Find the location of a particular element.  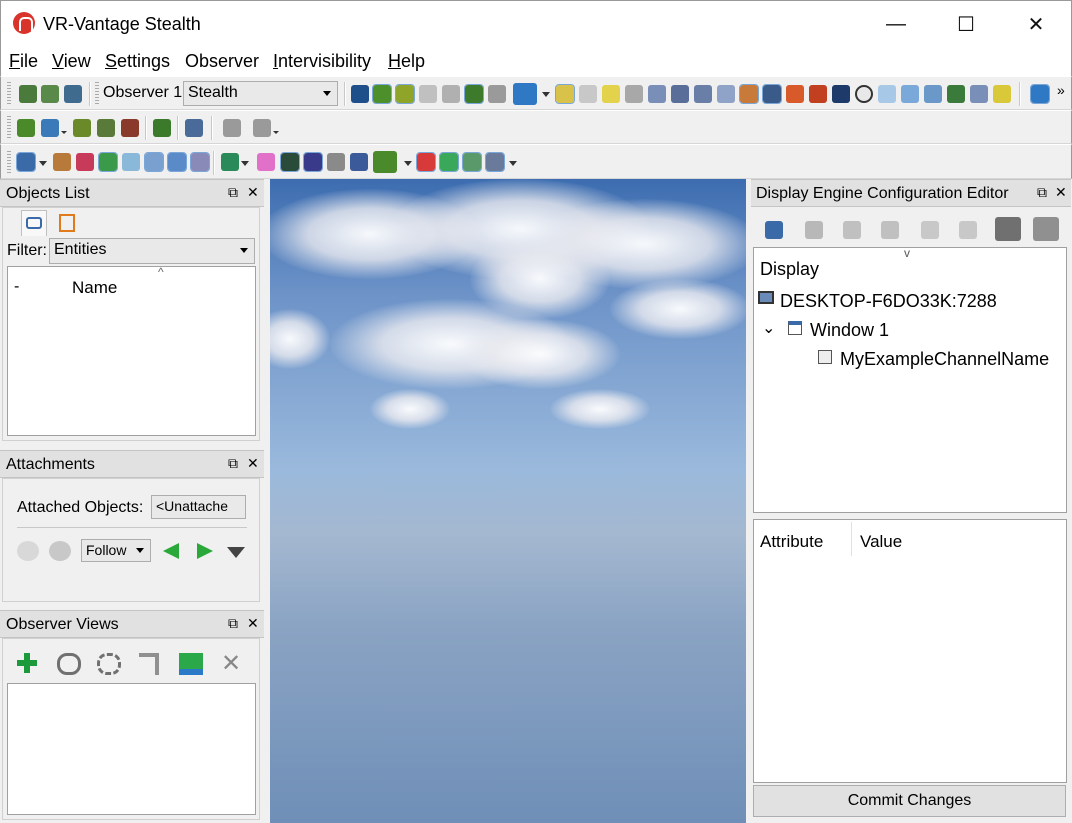

add-display-icon is located at coordinates (774, 230).